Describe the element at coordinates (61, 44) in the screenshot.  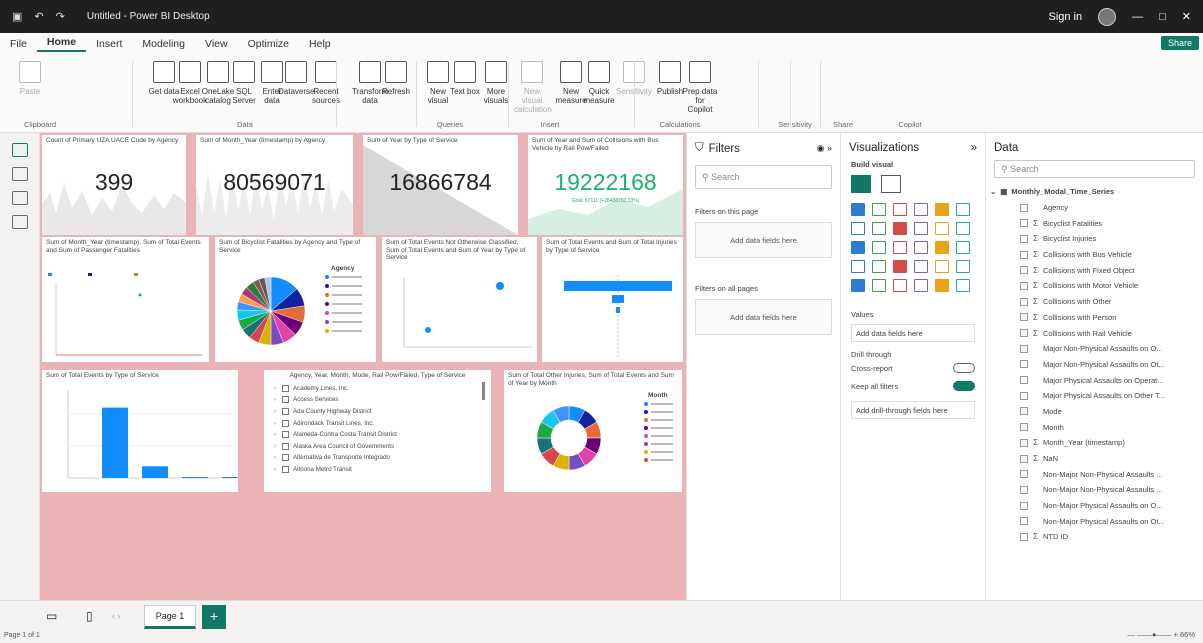
I see `menu-home: Home` at that location.